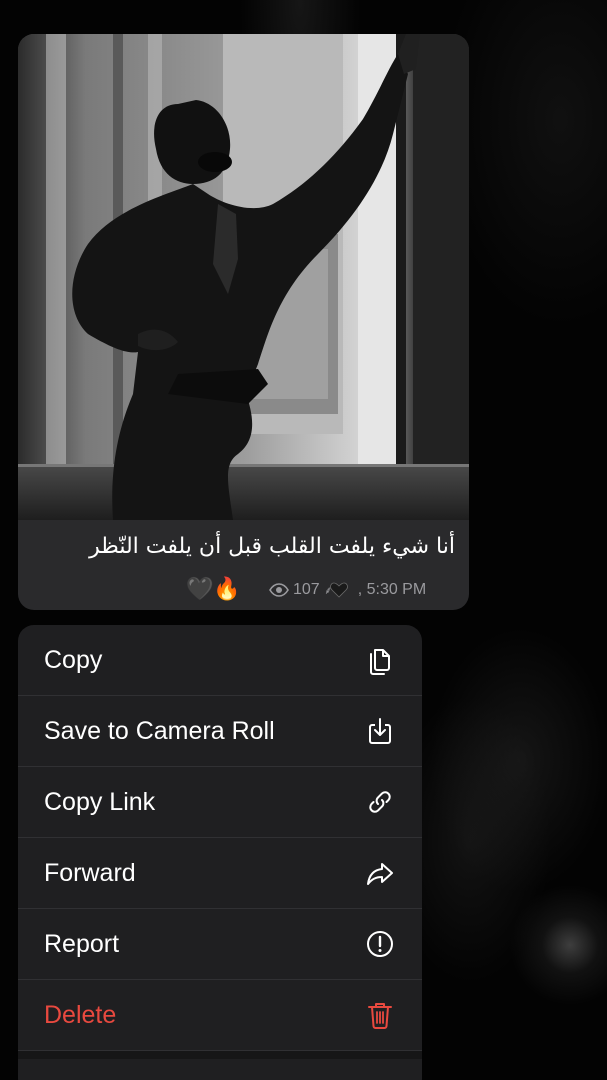  What do you see at coordinates (220, 802) in the screenshot?
I see `copy-link-menu-item: Copy Link` at bounding box center [220, 802].